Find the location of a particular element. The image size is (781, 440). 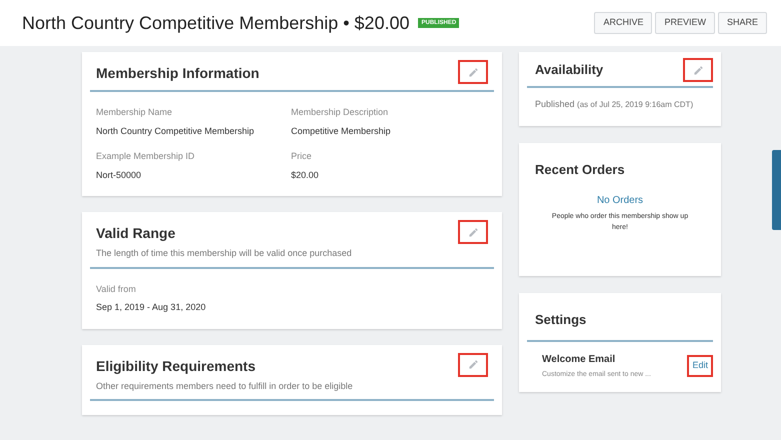

field-value: $20.00 is located at coordinates (305, 175).